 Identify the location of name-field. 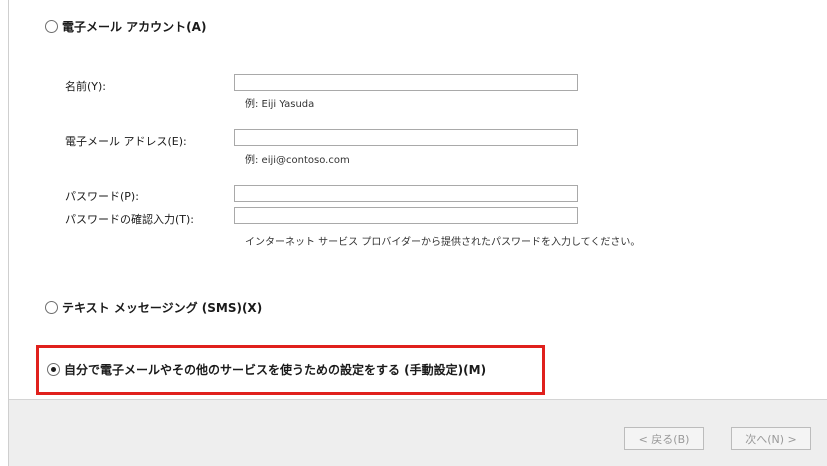
(406, 82).